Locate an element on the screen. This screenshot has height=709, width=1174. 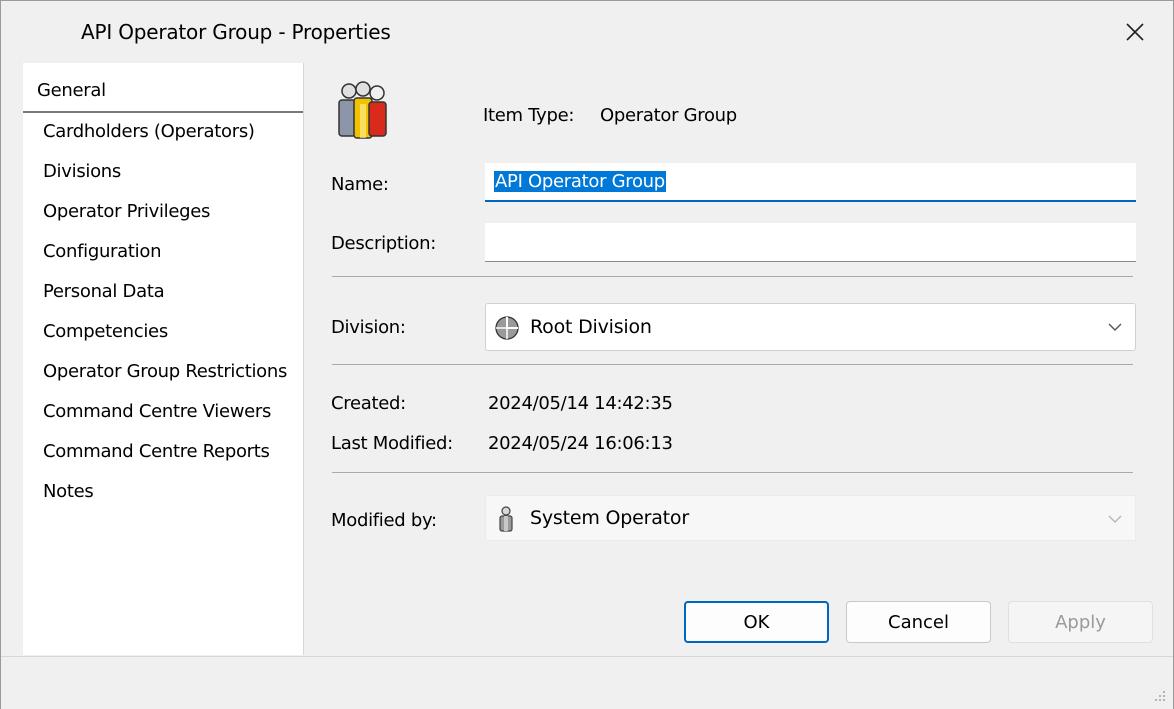
apply-button-label: Apply is located at coordinates (1080, 622).